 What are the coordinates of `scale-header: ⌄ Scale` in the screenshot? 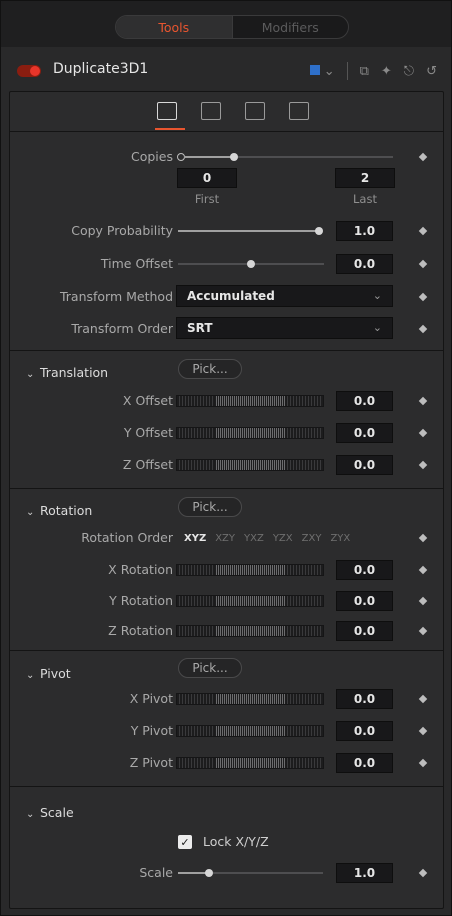 It's located at (50, 812).